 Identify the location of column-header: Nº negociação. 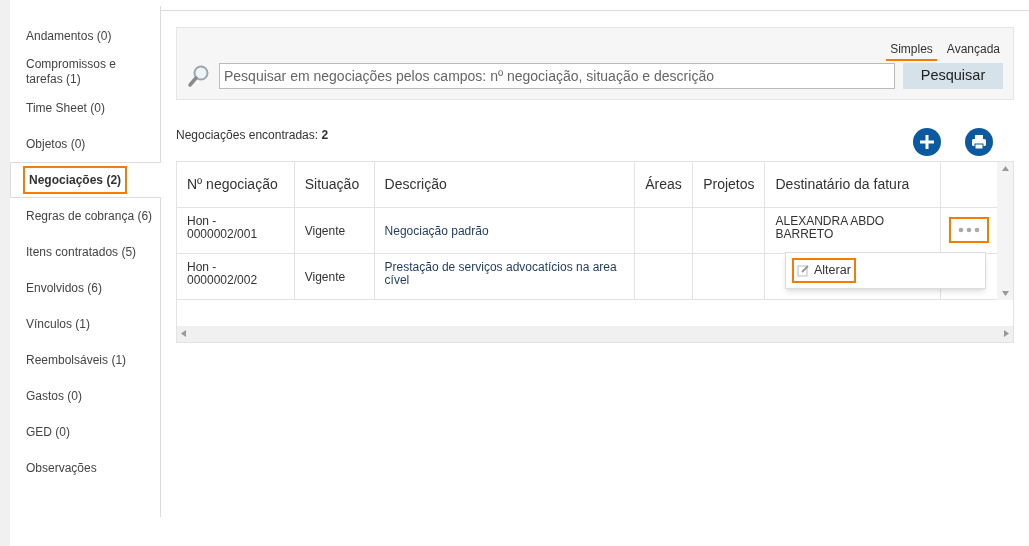
(236, 184).